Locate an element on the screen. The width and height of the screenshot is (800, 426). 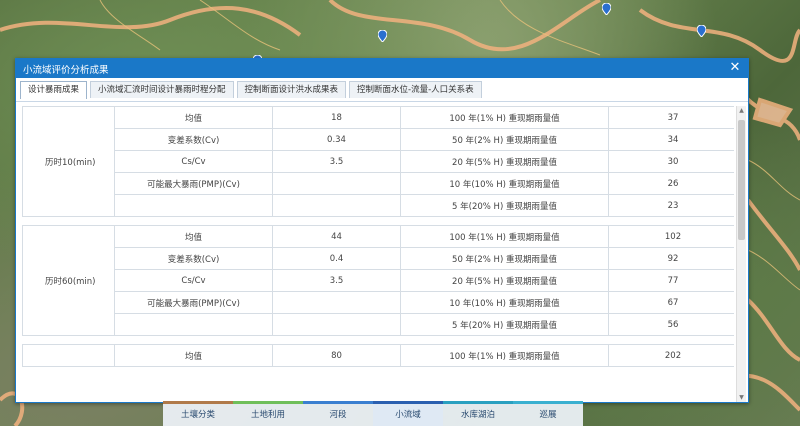
value-cell: 0.34 is located at coordinates (336, 139).